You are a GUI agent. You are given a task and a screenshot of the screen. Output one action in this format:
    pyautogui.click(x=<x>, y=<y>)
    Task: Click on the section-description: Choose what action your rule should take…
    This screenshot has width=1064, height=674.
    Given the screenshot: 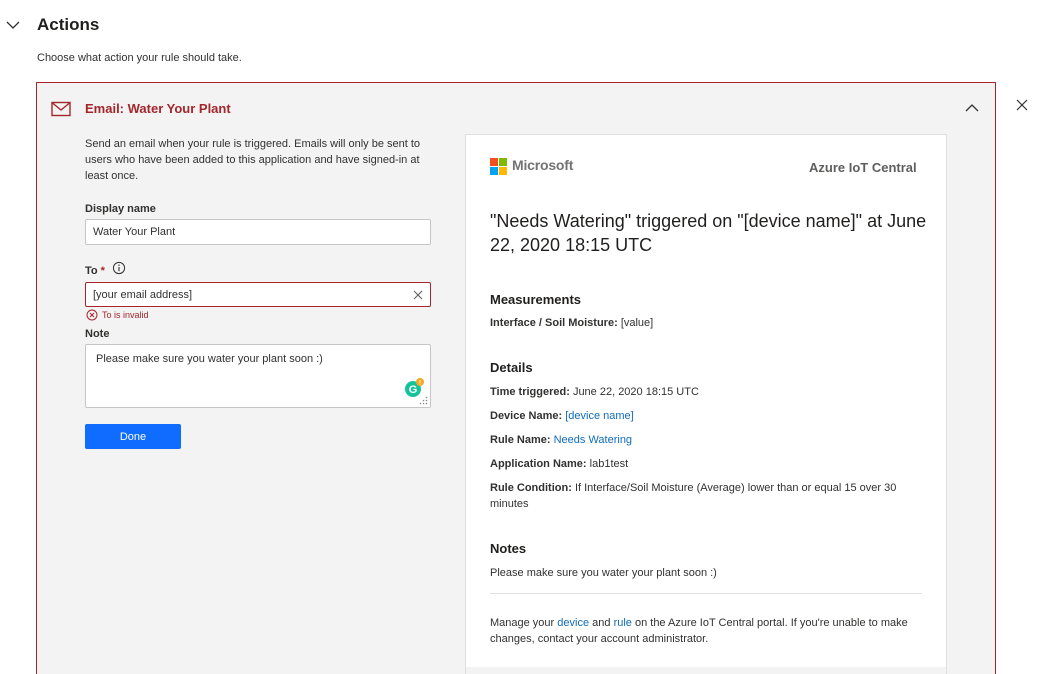 What is the action you would take?
    pyautogui.click(x=139, y=58)
    